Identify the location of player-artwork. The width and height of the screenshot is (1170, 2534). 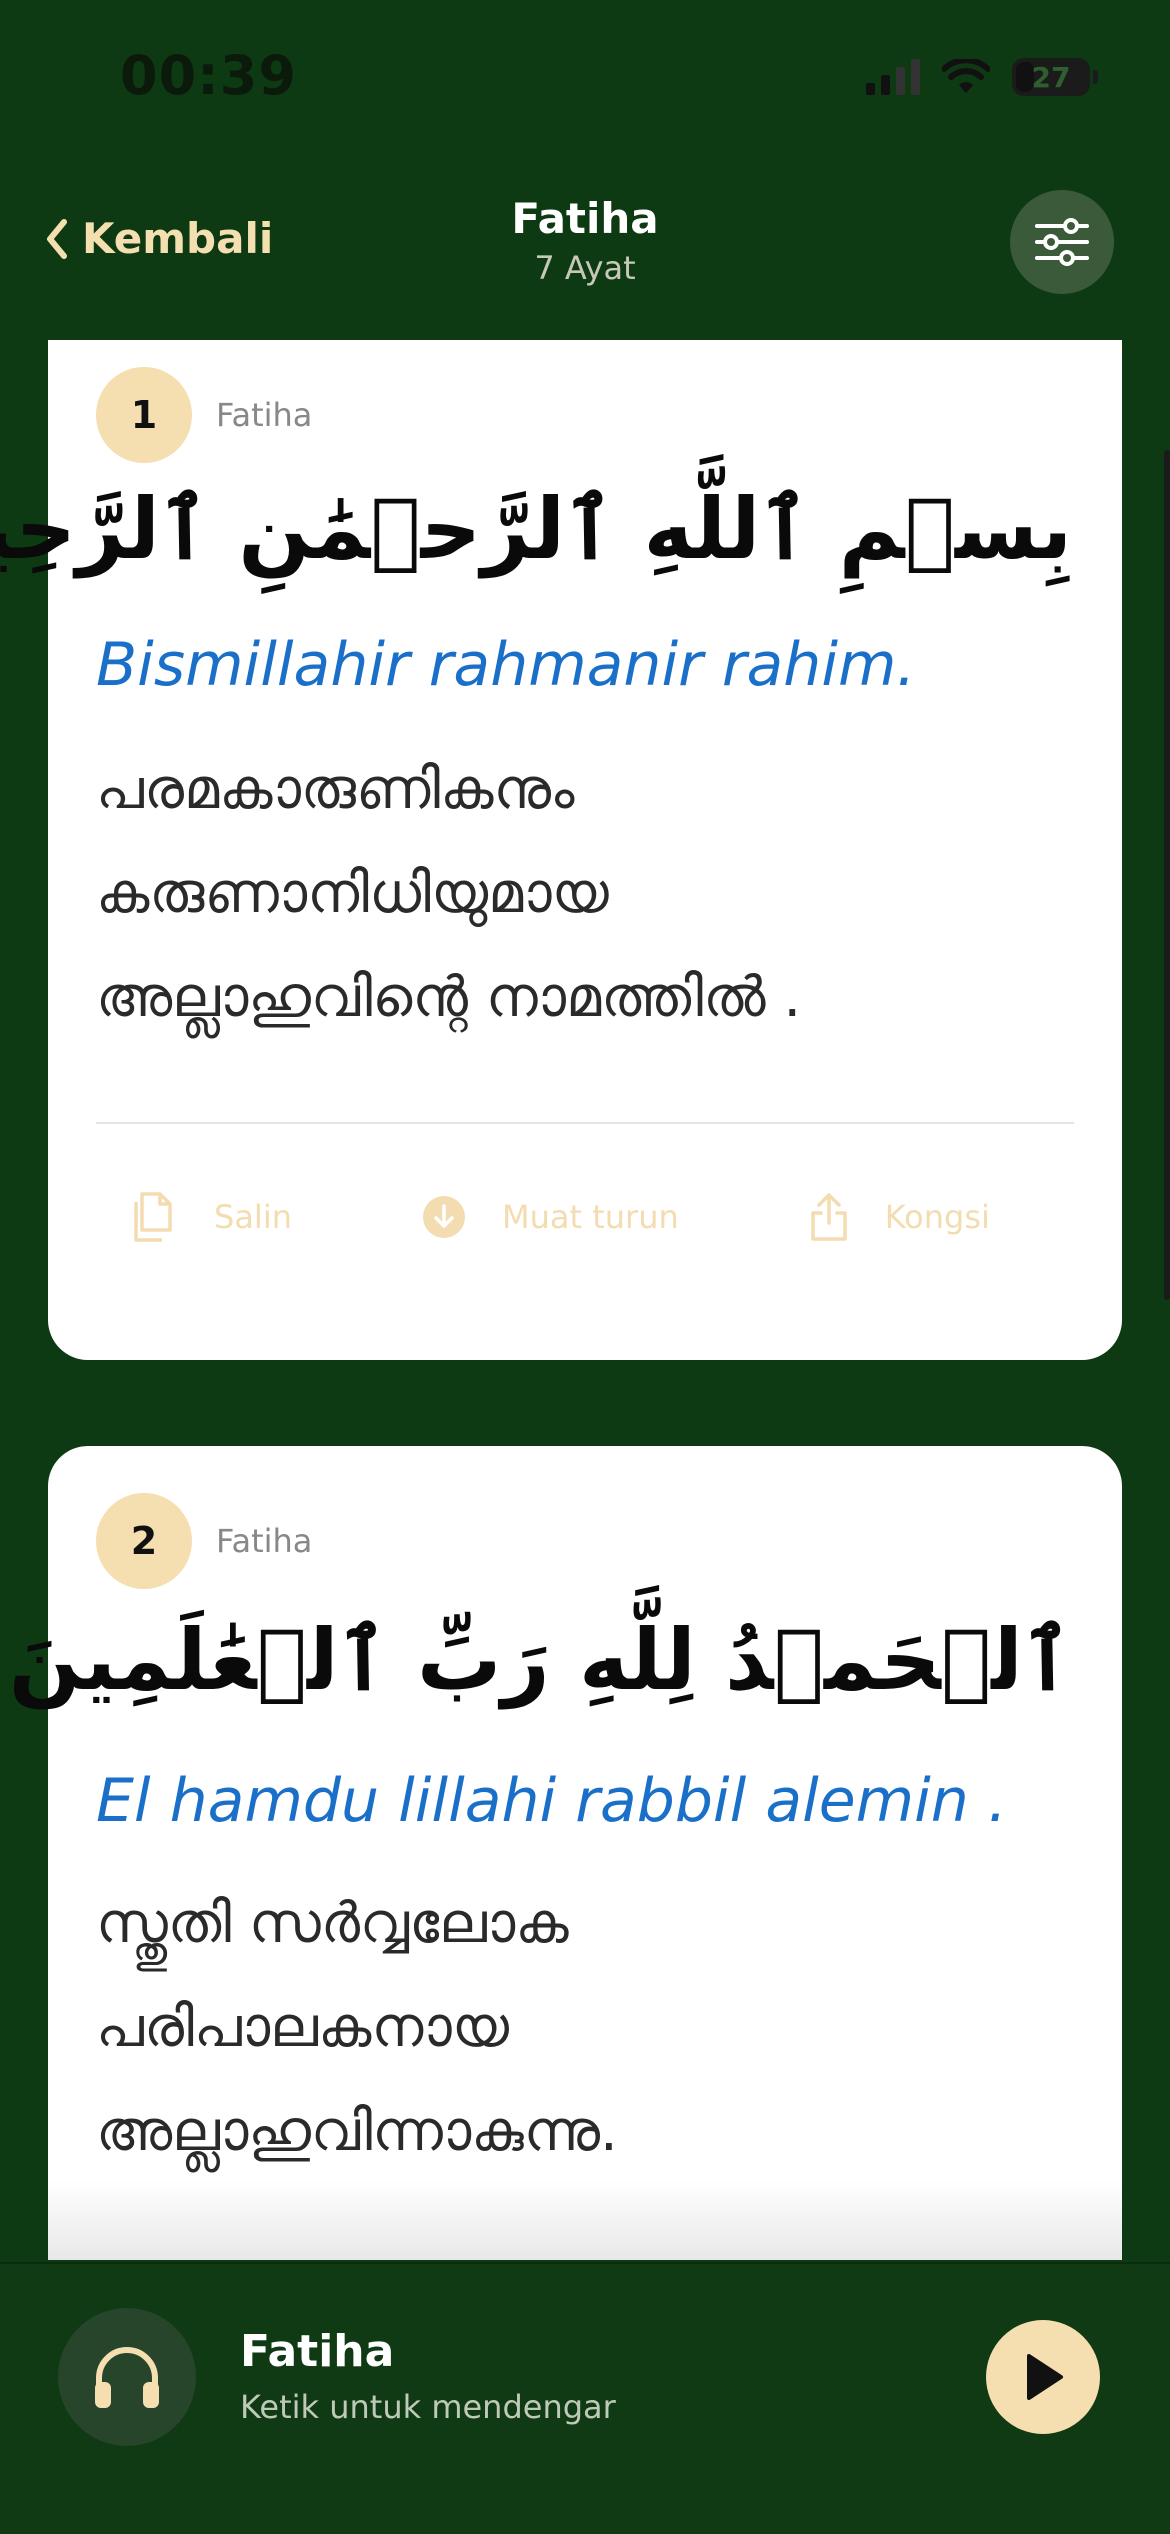
(127, 2377).